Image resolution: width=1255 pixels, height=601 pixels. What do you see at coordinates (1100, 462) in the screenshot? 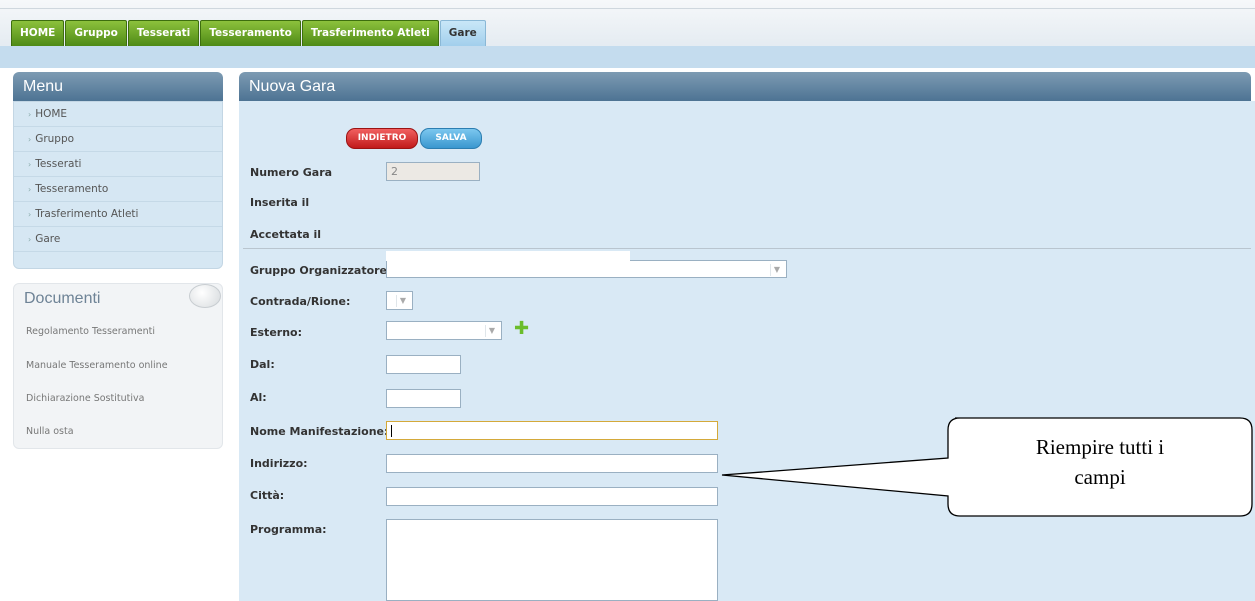
I see `callout-text: Riempire tutti i campi` at bounding box center [1100, 462].